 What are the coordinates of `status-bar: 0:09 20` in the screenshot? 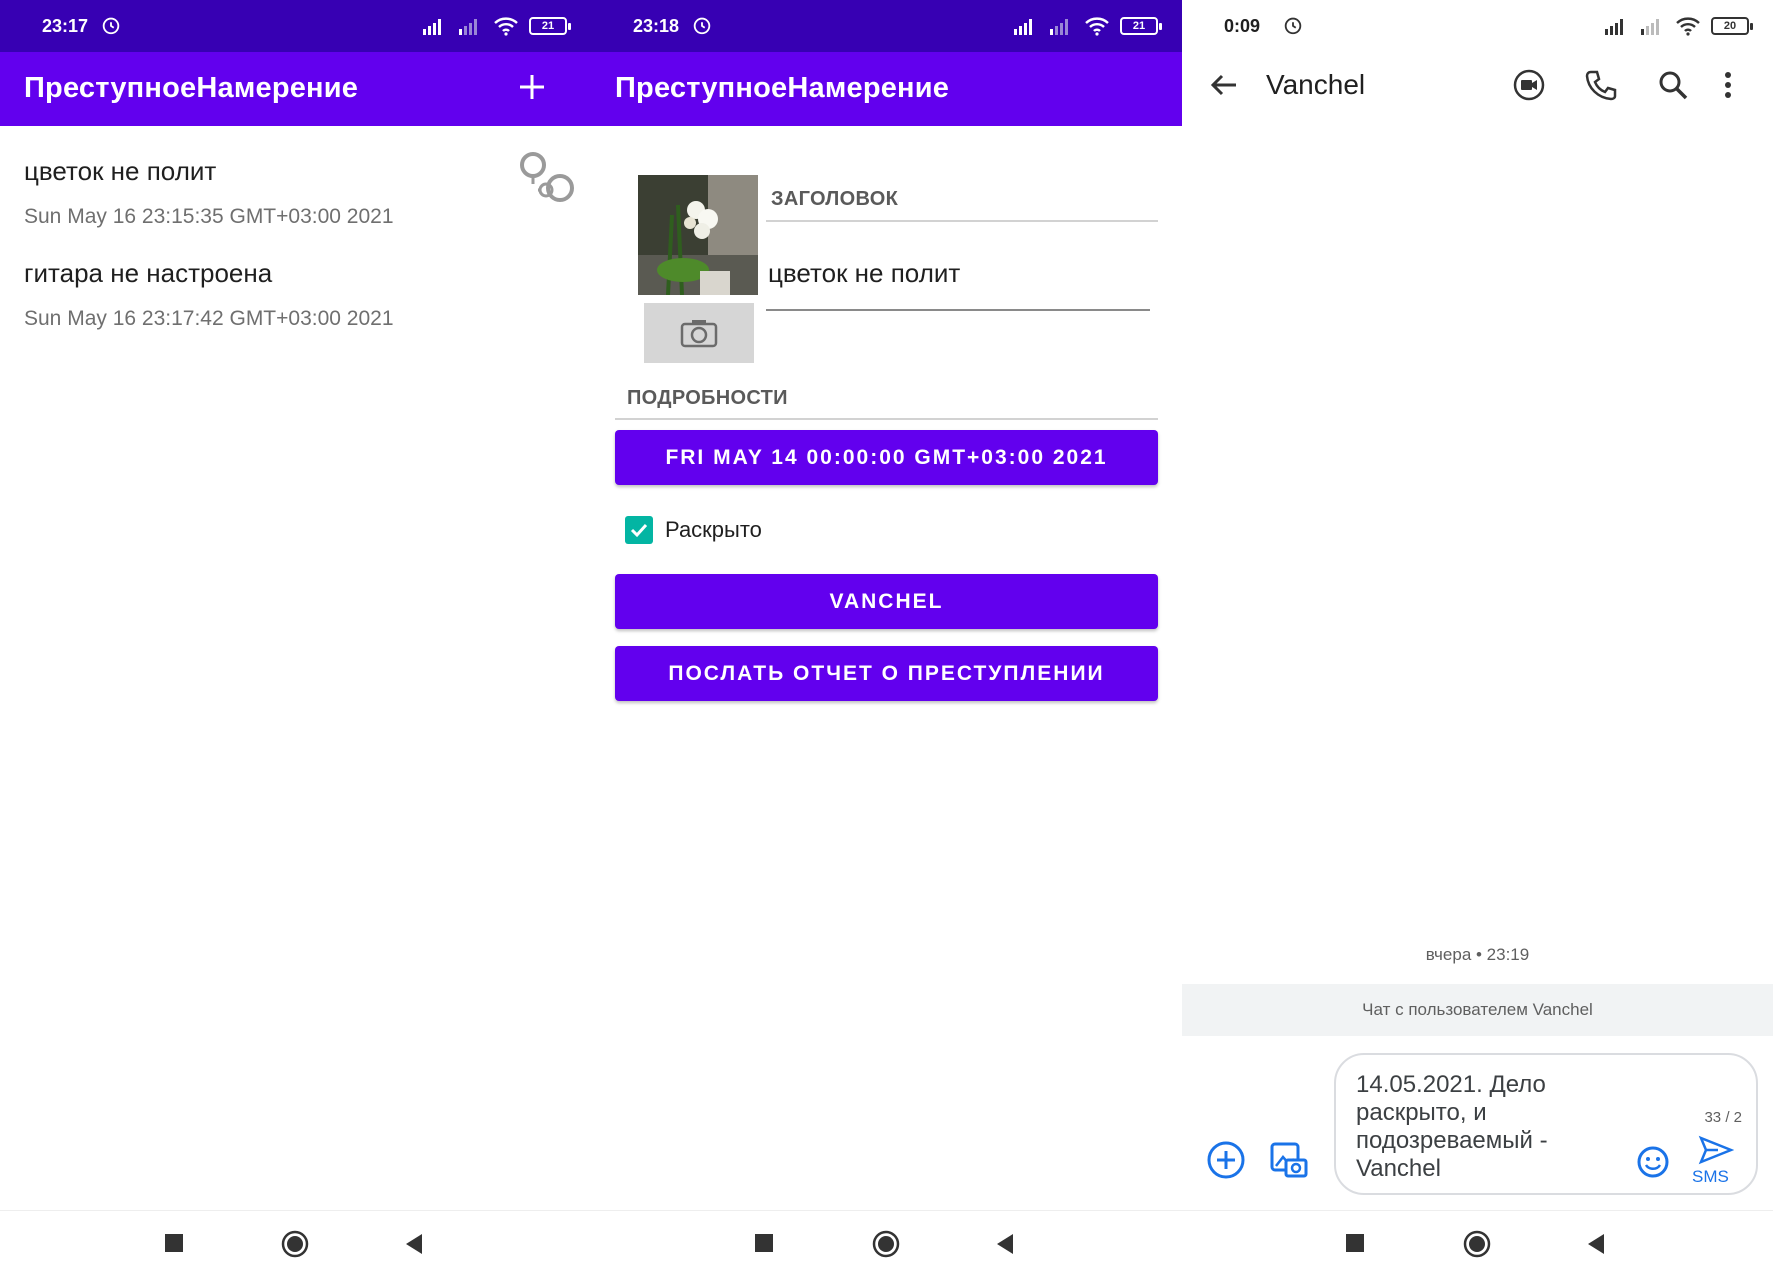 It's located at (1477, 26).